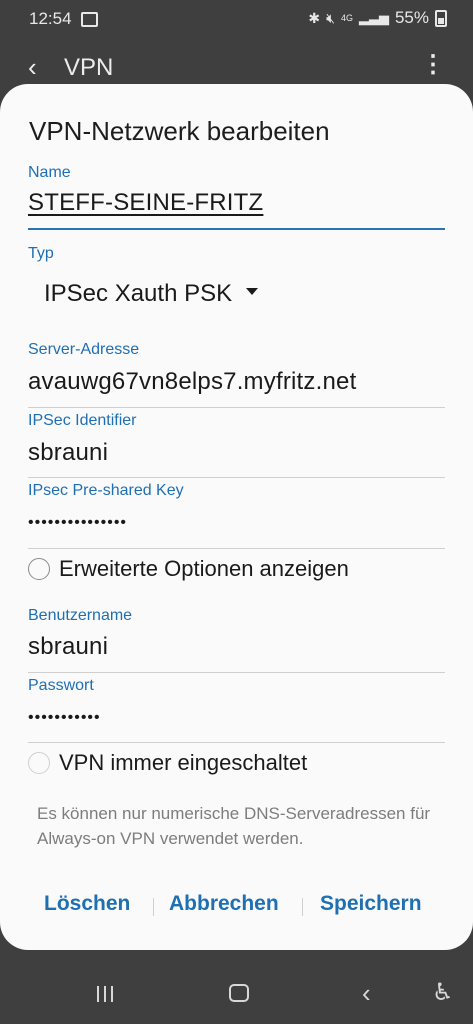 This screenshot has width=473, height=1024. Describe the element at coordinates (252, 292) in the screenshot. I see `dropdown-arrow-icon` at that location.